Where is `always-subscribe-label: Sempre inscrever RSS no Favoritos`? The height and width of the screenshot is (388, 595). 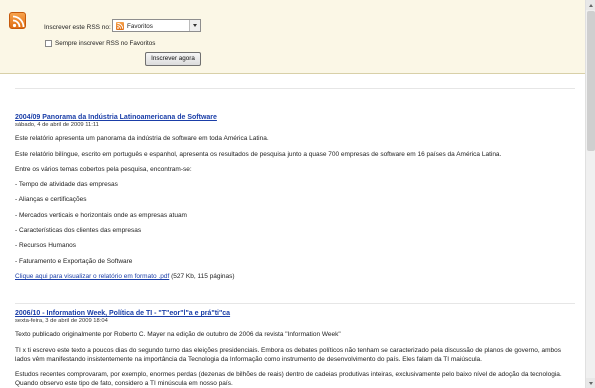
always-subscribe-label: Sempre inscrever RSS no Favoritos is located at coordinates (105, 43).